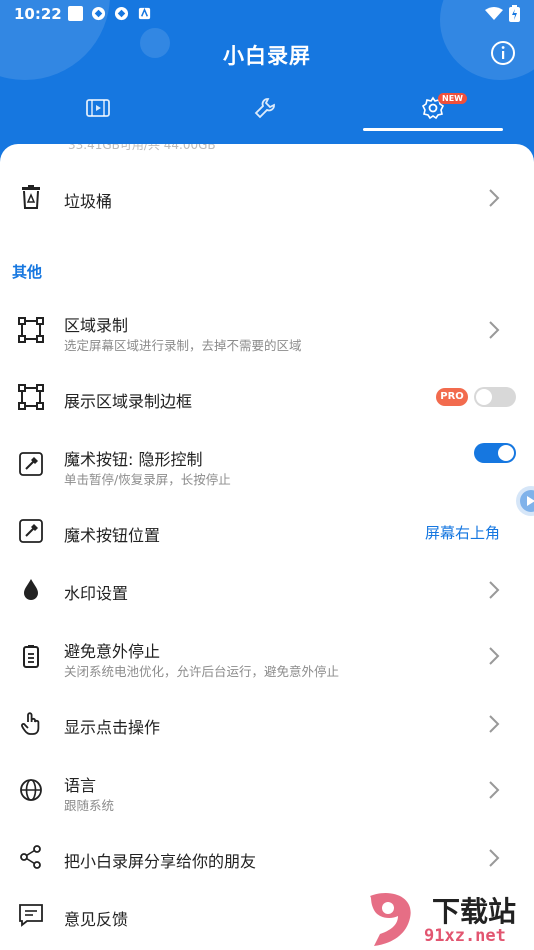 Image resolution: width=534 pixels, height=950 pixels. I want to click on area-recording-subtitle: 选定屏幕区域进行录制，去掉不需要的区域, so click(183, 345).